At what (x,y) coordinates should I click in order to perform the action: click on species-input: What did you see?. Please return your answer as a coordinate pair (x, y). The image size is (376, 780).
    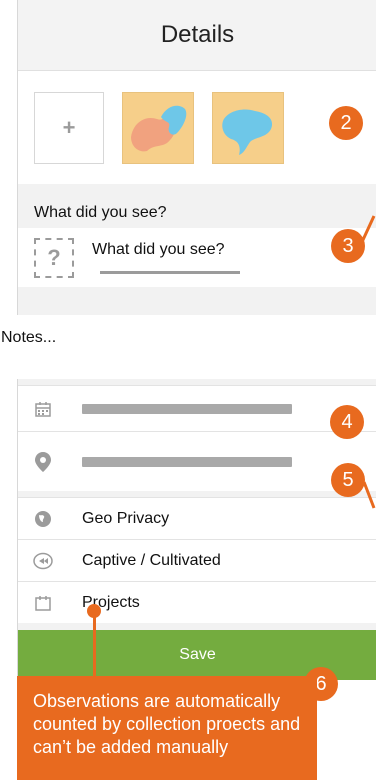
    Looking at the image, I should click on (158, 250).